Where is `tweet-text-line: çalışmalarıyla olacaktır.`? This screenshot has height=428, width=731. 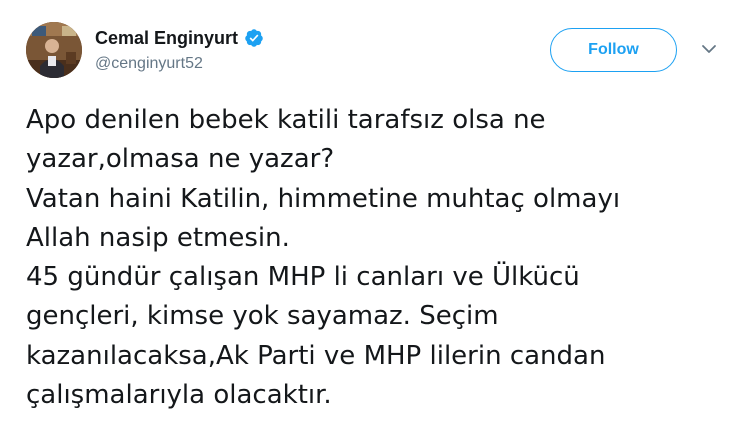 tweet-text-line: çalışmalarıyla olacaktır. is located at coordinates (179, 395).